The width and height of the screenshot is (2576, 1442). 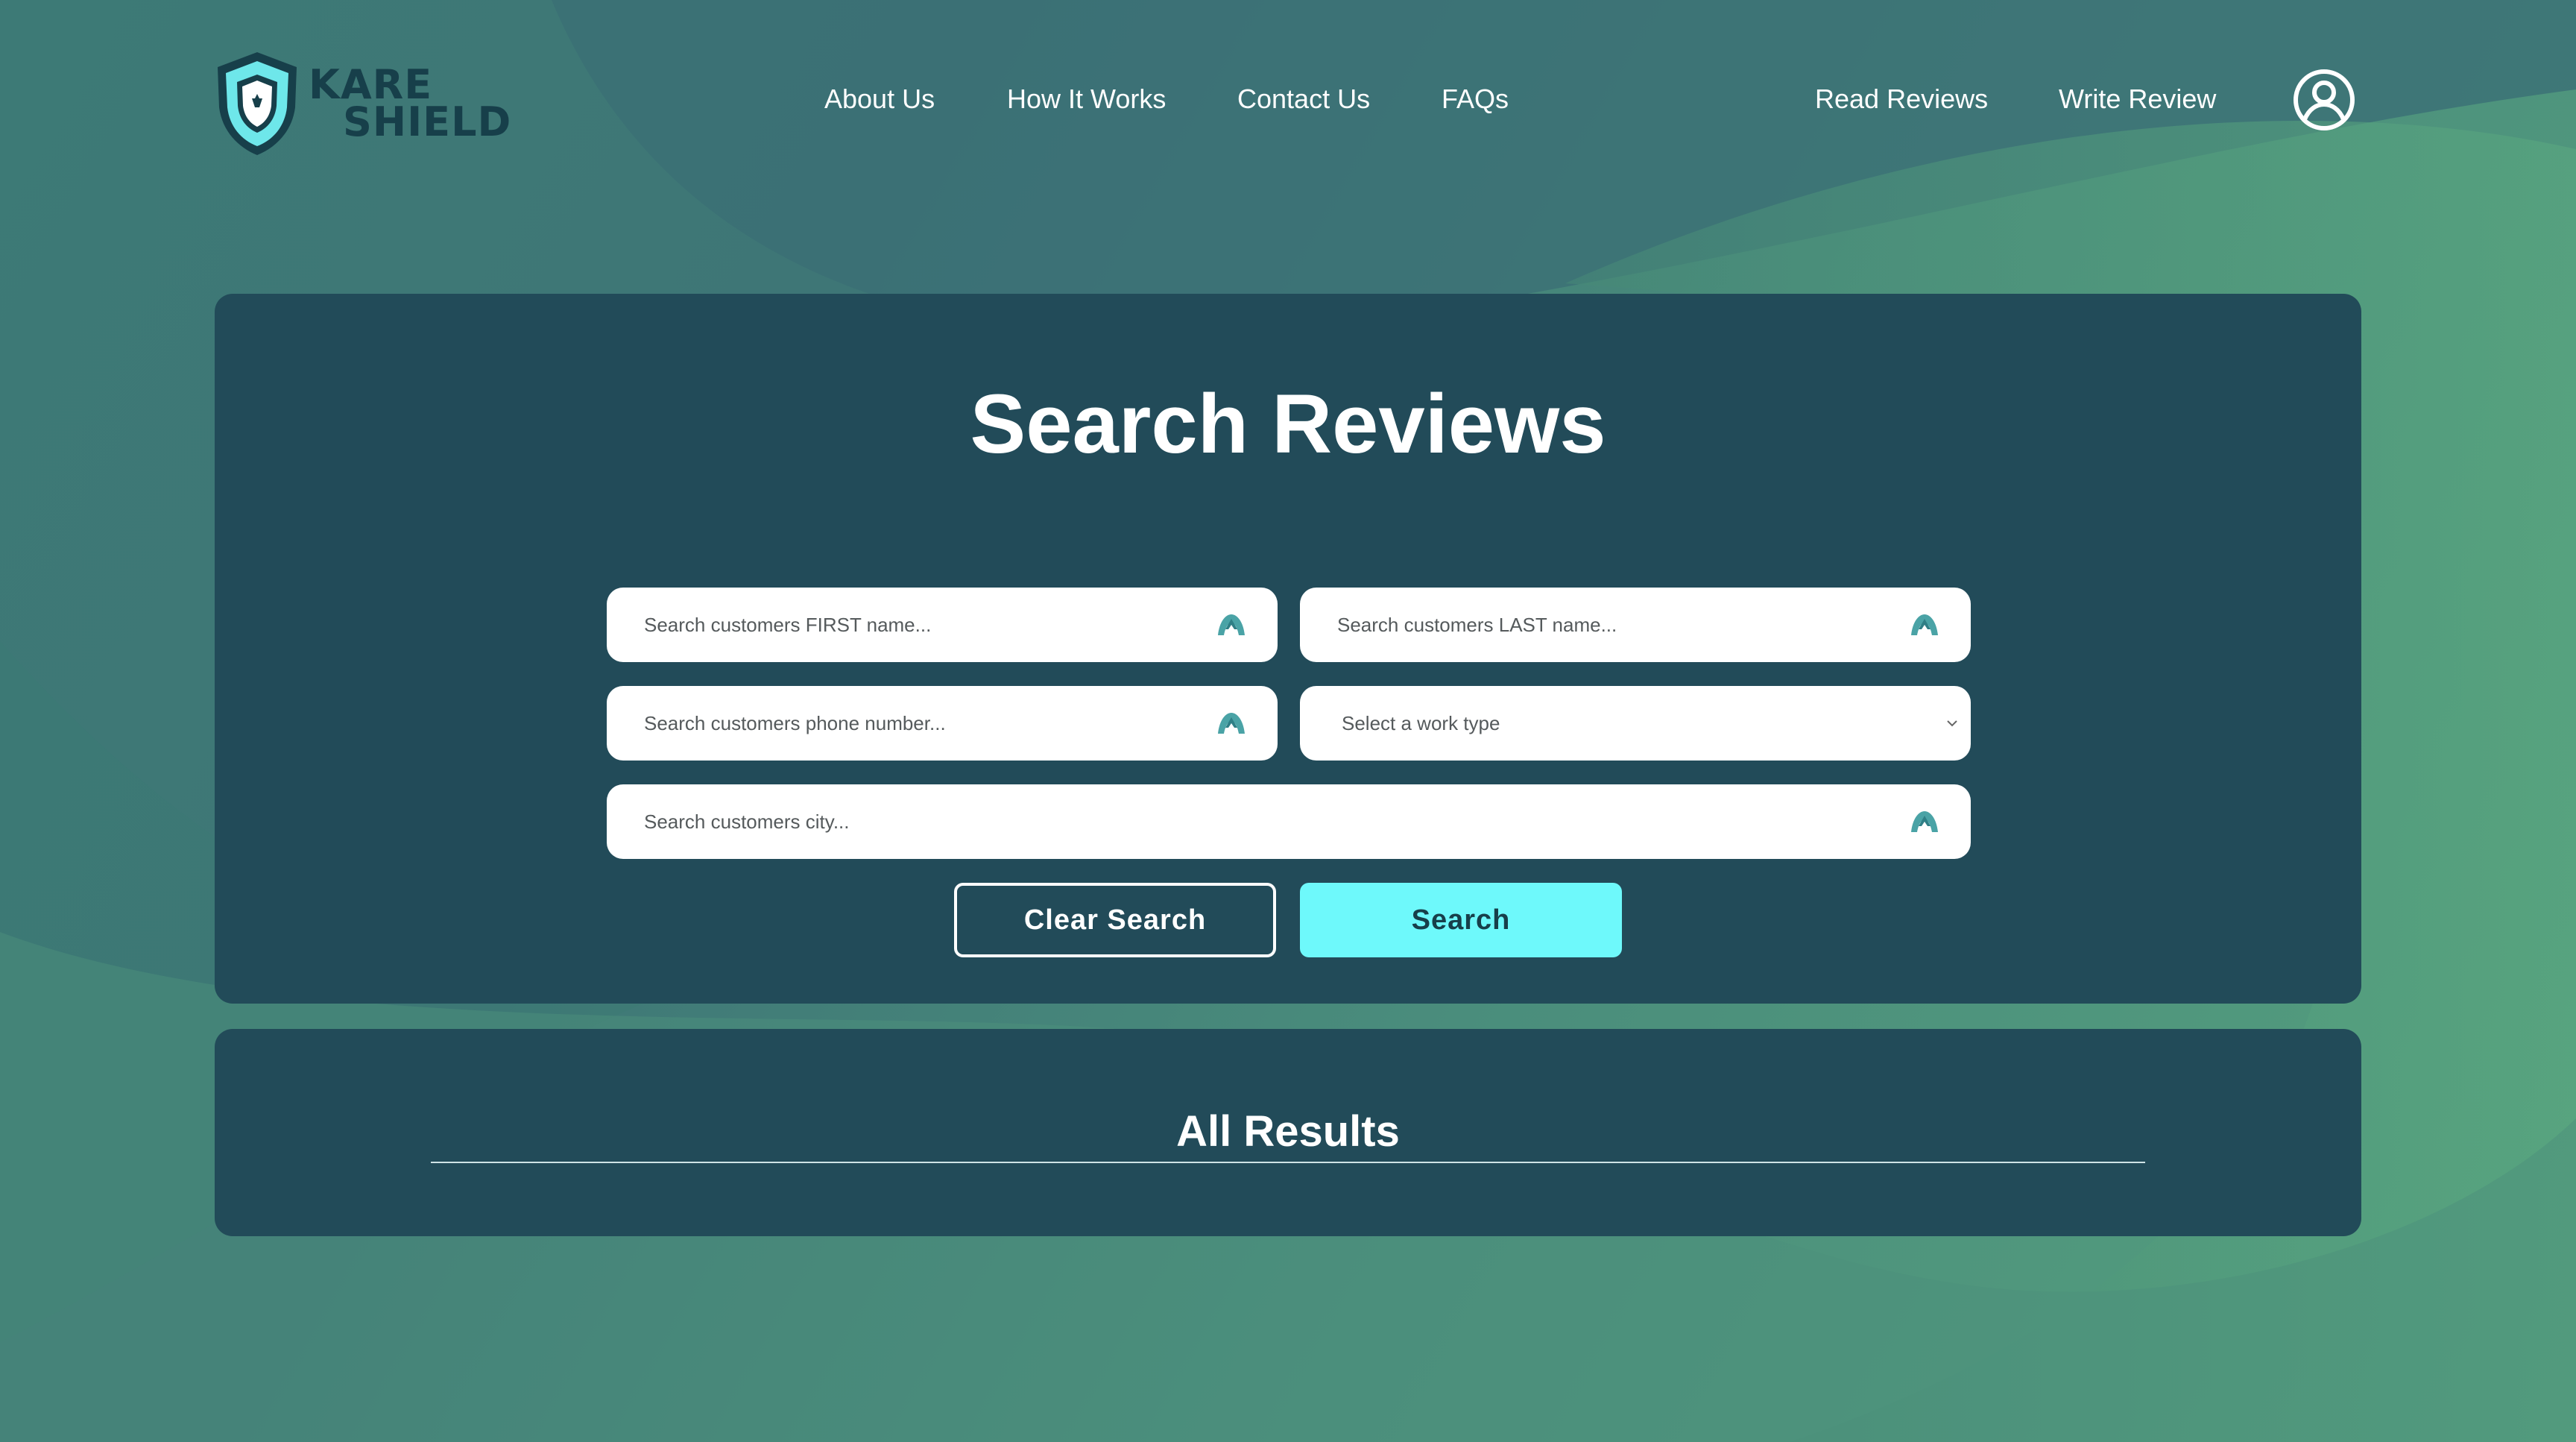 What do you see at coordinates (879, 100) in the screenshot?
I see `nav-about-us: About Us` at bounding box center [879, 100].